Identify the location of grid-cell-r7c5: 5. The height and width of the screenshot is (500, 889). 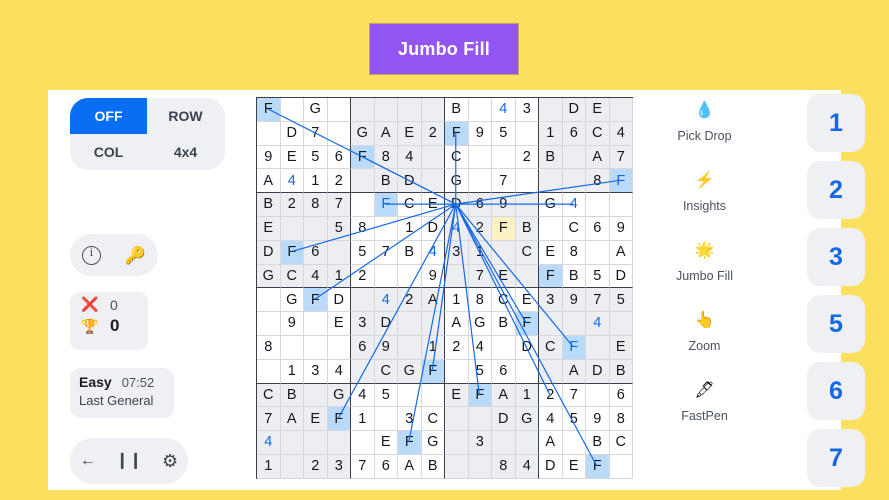
(363, 252).